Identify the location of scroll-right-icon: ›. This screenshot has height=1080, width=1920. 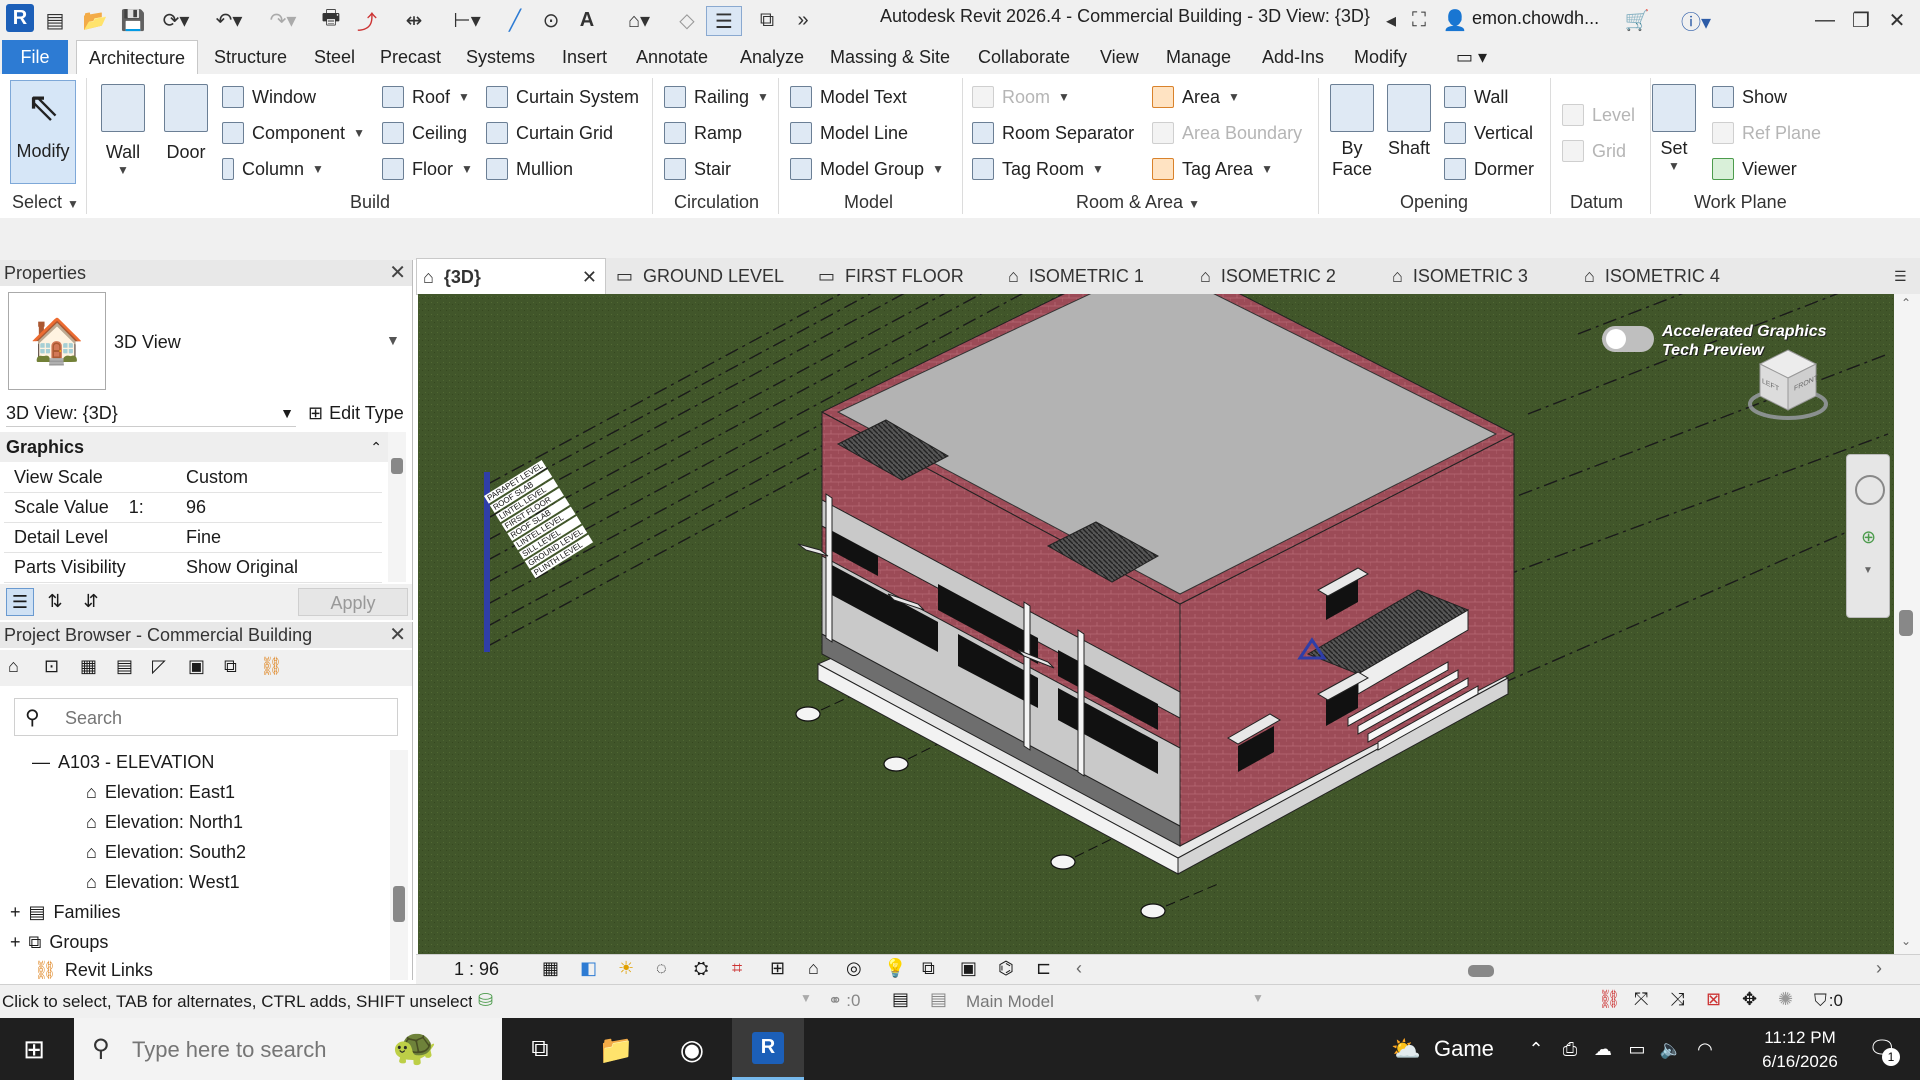
(1879, 968).